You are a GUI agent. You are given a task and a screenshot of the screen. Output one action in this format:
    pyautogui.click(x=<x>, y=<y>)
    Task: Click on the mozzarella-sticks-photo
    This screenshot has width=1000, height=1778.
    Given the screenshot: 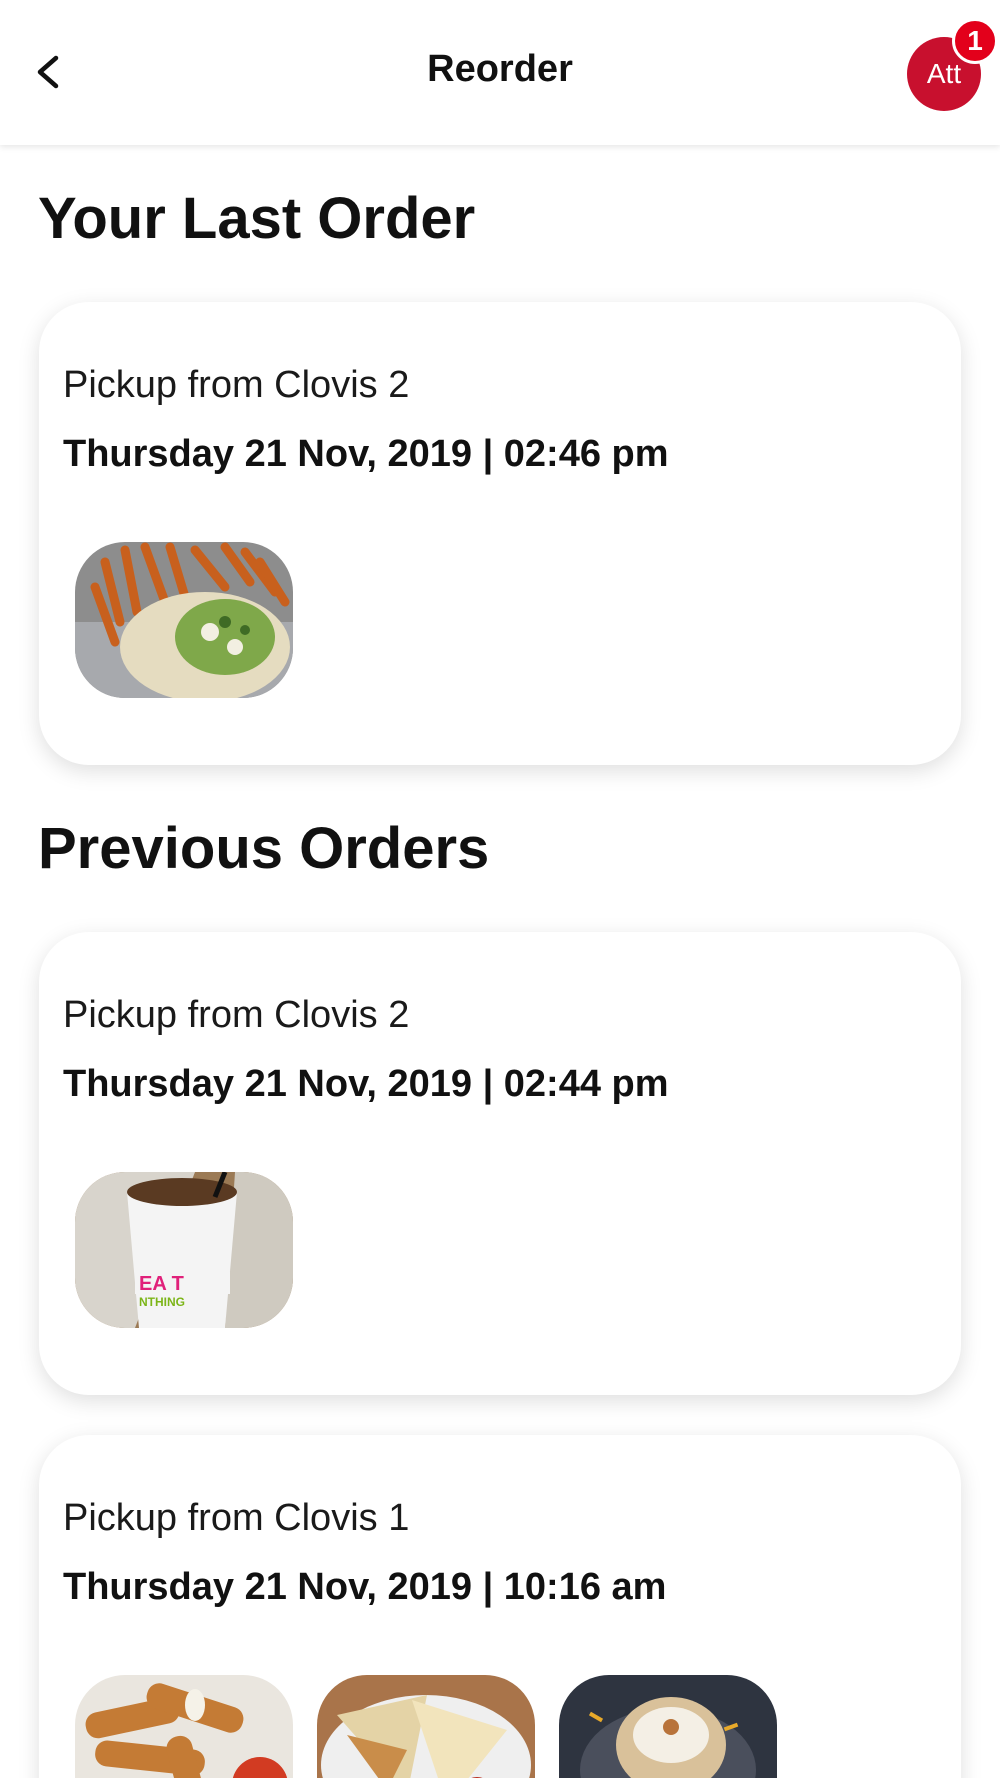 What is the action you would take?
    pyautogui.click(x=184, y=1726)
    